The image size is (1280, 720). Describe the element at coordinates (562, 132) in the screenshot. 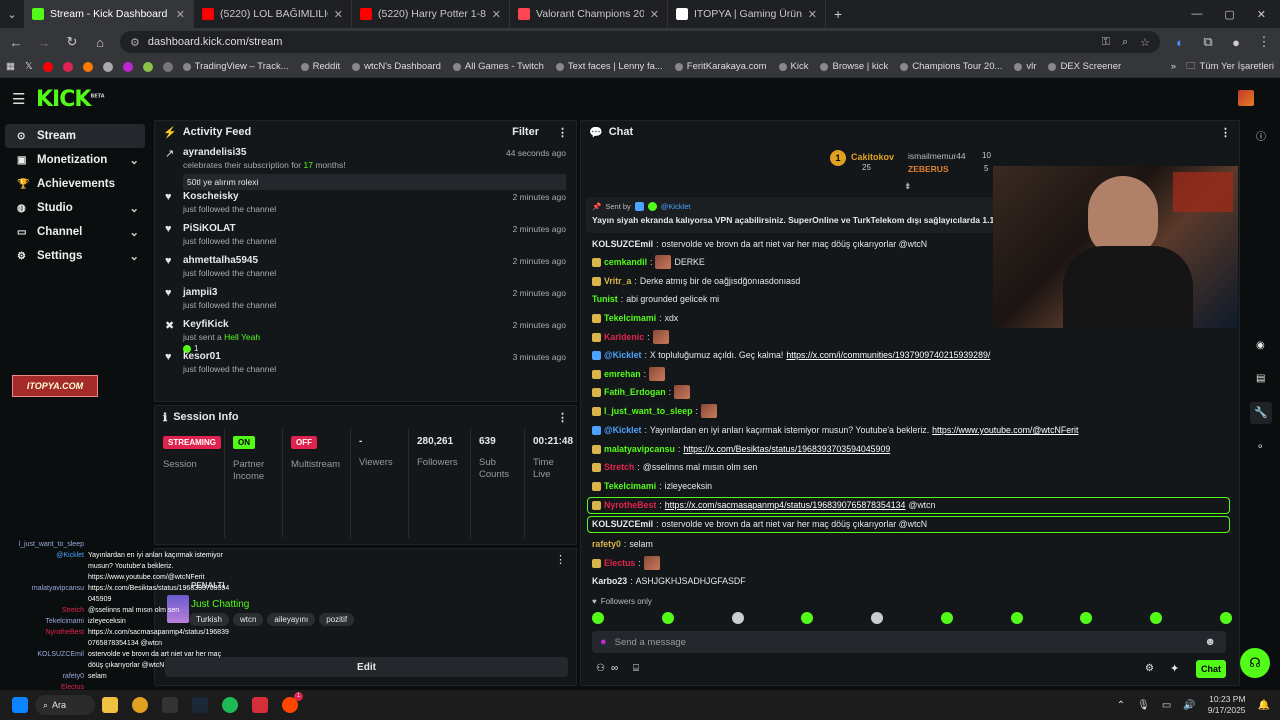

I see `activity-more-icon: ⋮` at that location.